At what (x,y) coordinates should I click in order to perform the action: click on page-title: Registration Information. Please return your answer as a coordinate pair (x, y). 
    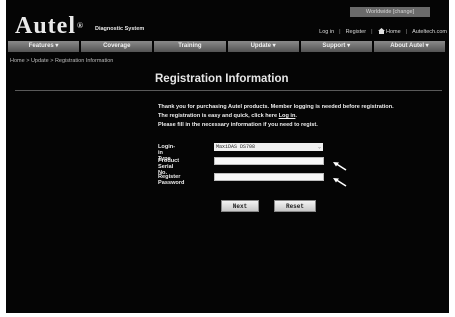
    Looking at the image, I should click on (222, 79).